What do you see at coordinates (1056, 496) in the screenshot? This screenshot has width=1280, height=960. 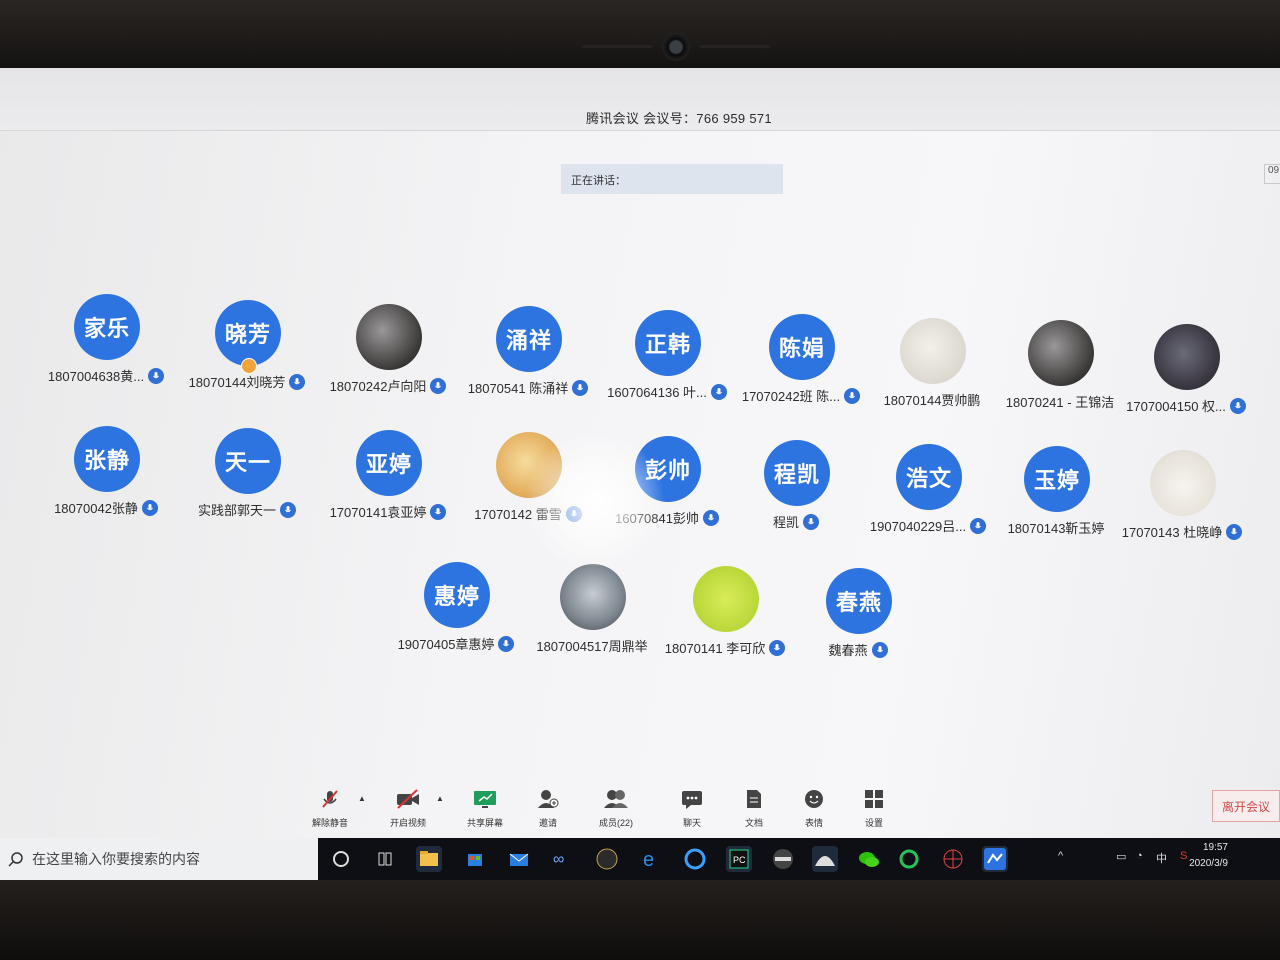 I see `participant-tile: 玉婷 18070143靳玉婷` at bounding box center [1056, 496].